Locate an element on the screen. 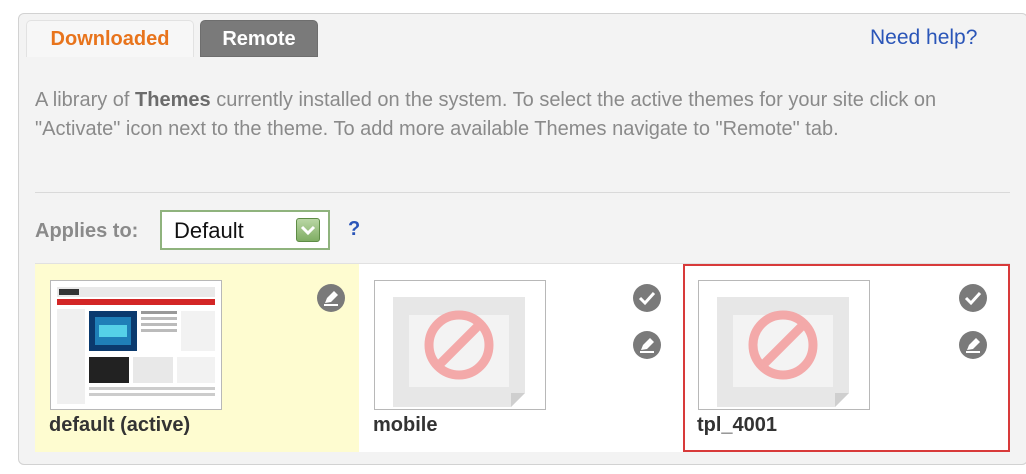  applies-to-value: Default is located at coordinates (209, 230).